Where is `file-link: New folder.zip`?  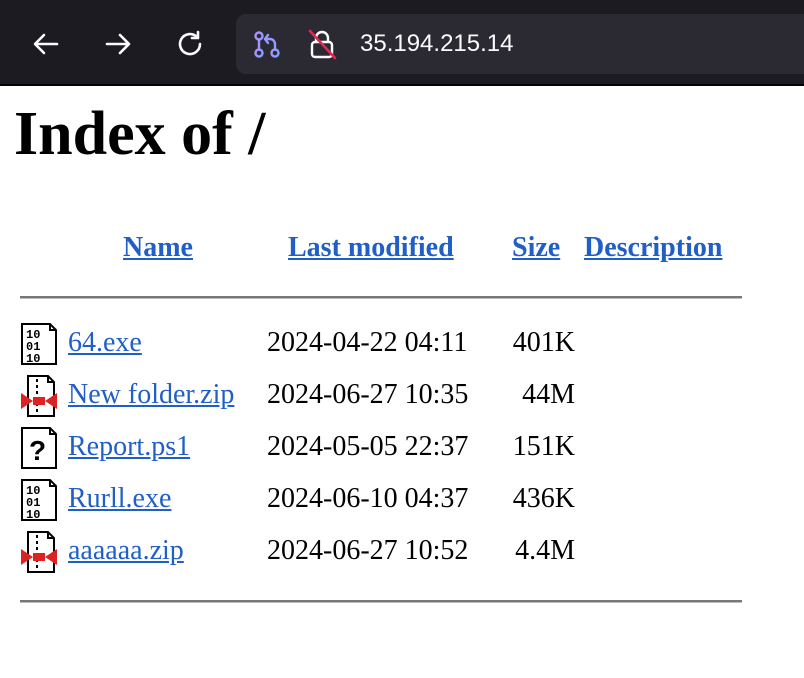
file-link: New folder.zip is located at coordinates (151, 395).